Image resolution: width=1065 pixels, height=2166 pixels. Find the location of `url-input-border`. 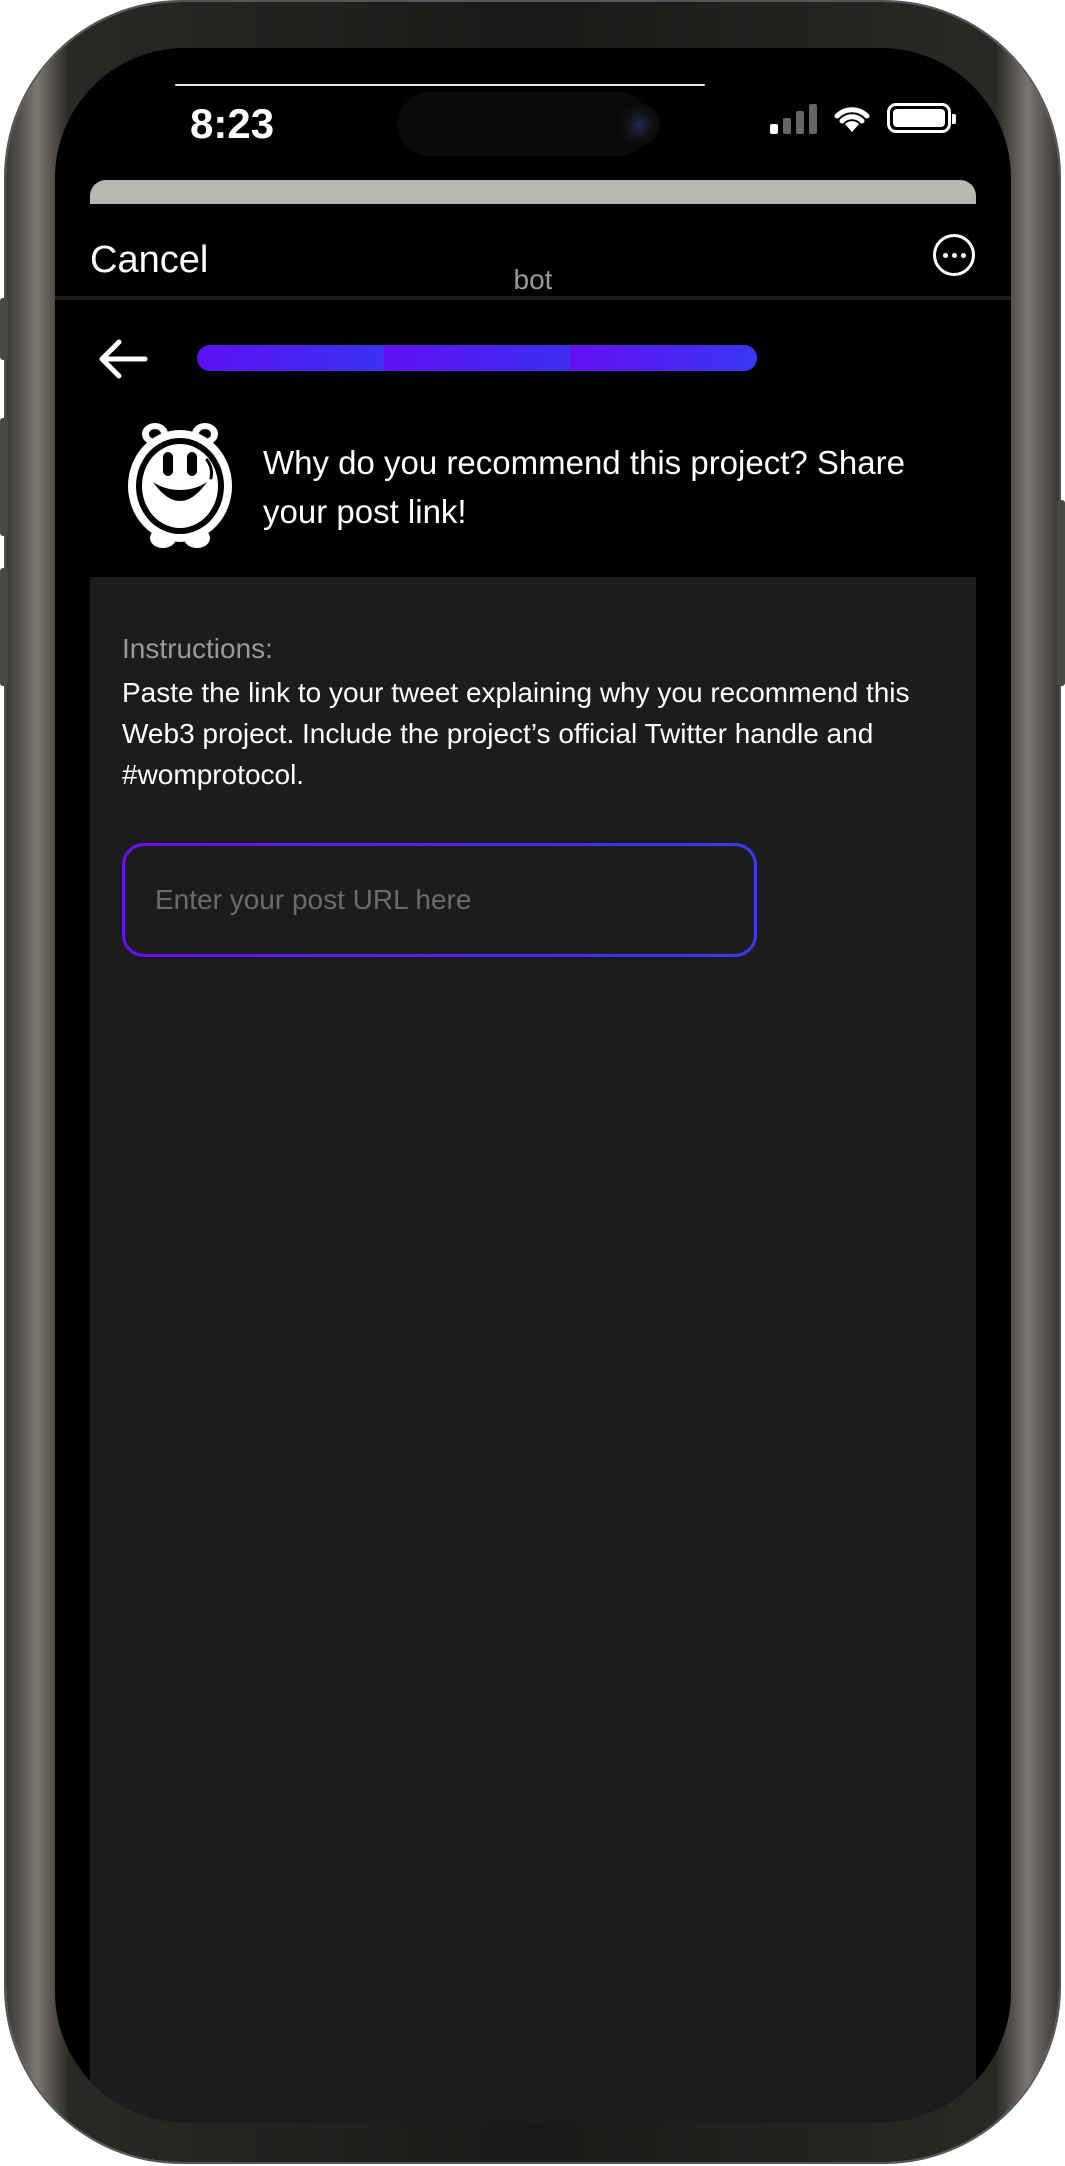

url-input-border is located at coordinates (439, 900).